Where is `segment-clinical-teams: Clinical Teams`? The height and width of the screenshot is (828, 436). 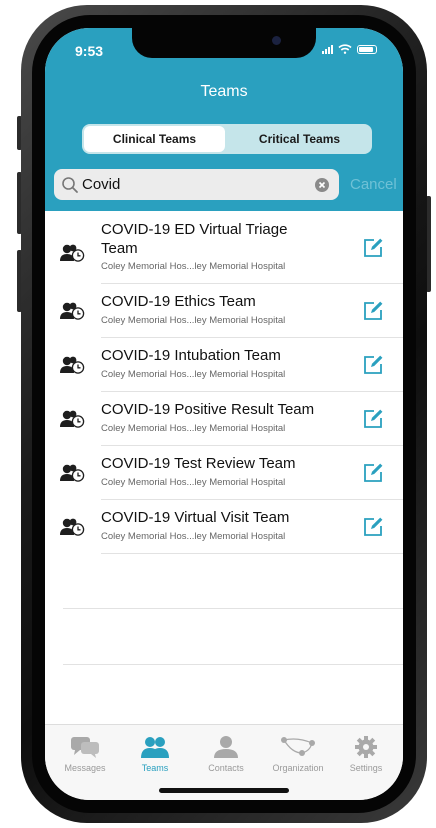
segment-clinical-teams: Clinical Teams is located at coordinates (154, 139).